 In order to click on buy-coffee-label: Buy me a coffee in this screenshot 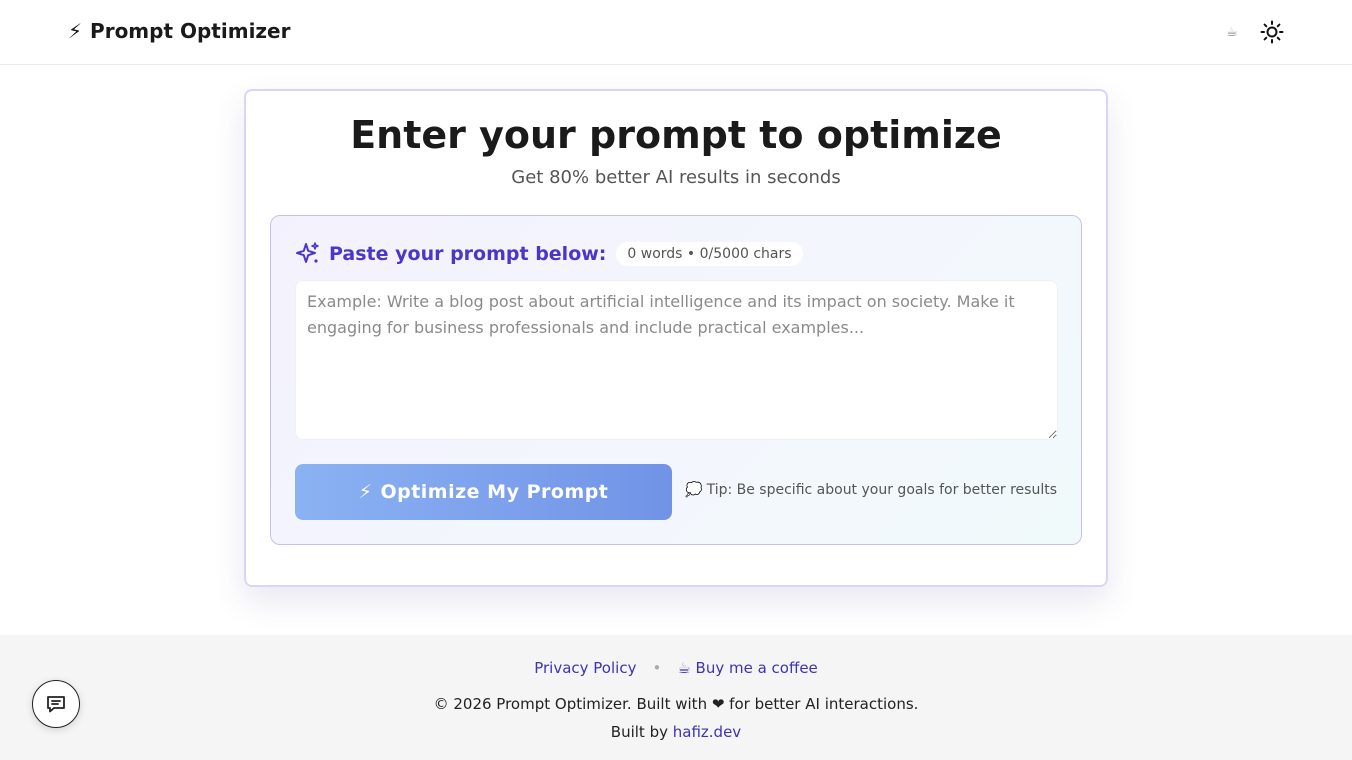, I will do `click(756, 668)`.